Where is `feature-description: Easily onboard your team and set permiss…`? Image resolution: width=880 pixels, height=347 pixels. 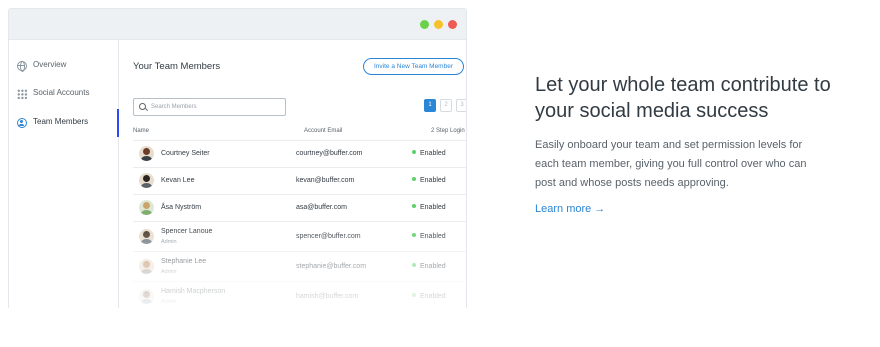
feature-description: Easily onboard your team and set permiss… is located at coordinates (671, 164).